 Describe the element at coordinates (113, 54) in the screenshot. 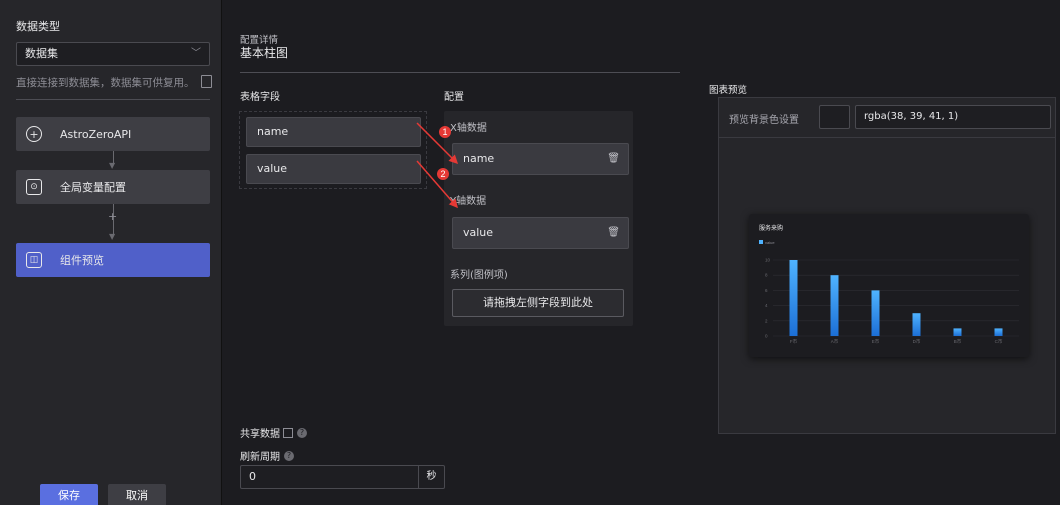

I see `data-type-select: 数据集 ﹀` at that location.